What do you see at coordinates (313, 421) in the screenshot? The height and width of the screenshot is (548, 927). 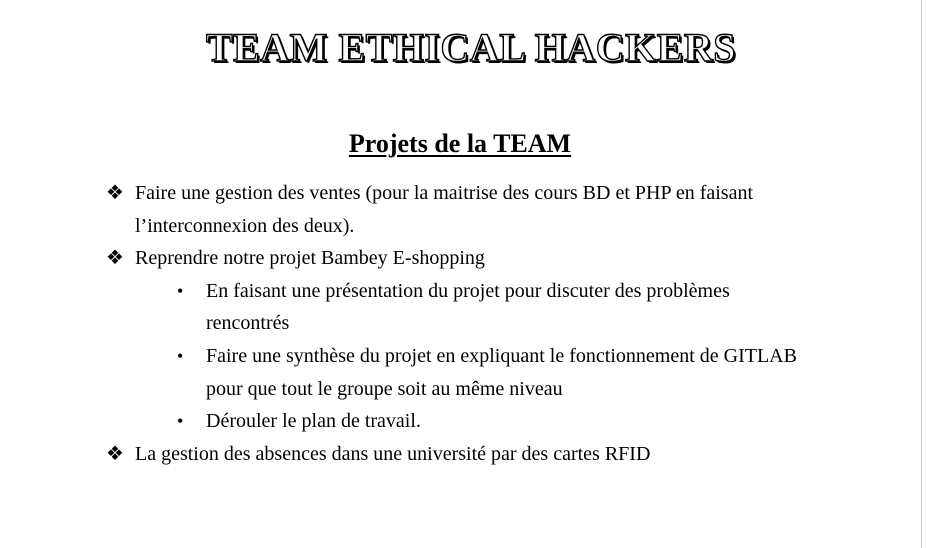 I see `sub-list-item-text: Dérouler le plan de travail.` at bounding box center [313, 421].